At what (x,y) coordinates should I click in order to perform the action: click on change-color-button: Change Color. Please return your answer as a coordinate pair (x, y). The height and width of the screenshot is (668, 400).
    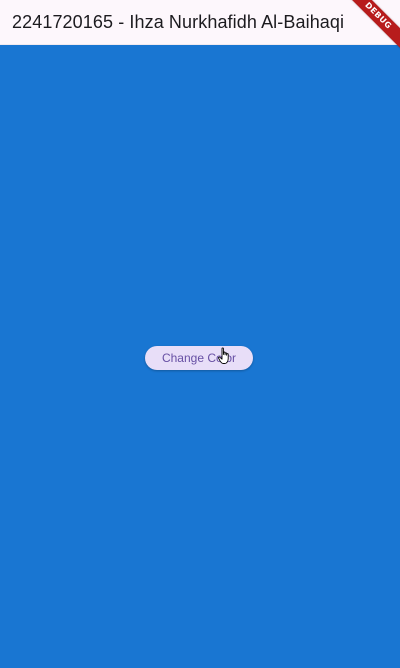
    Looking at the image, I should click on (199, 358).